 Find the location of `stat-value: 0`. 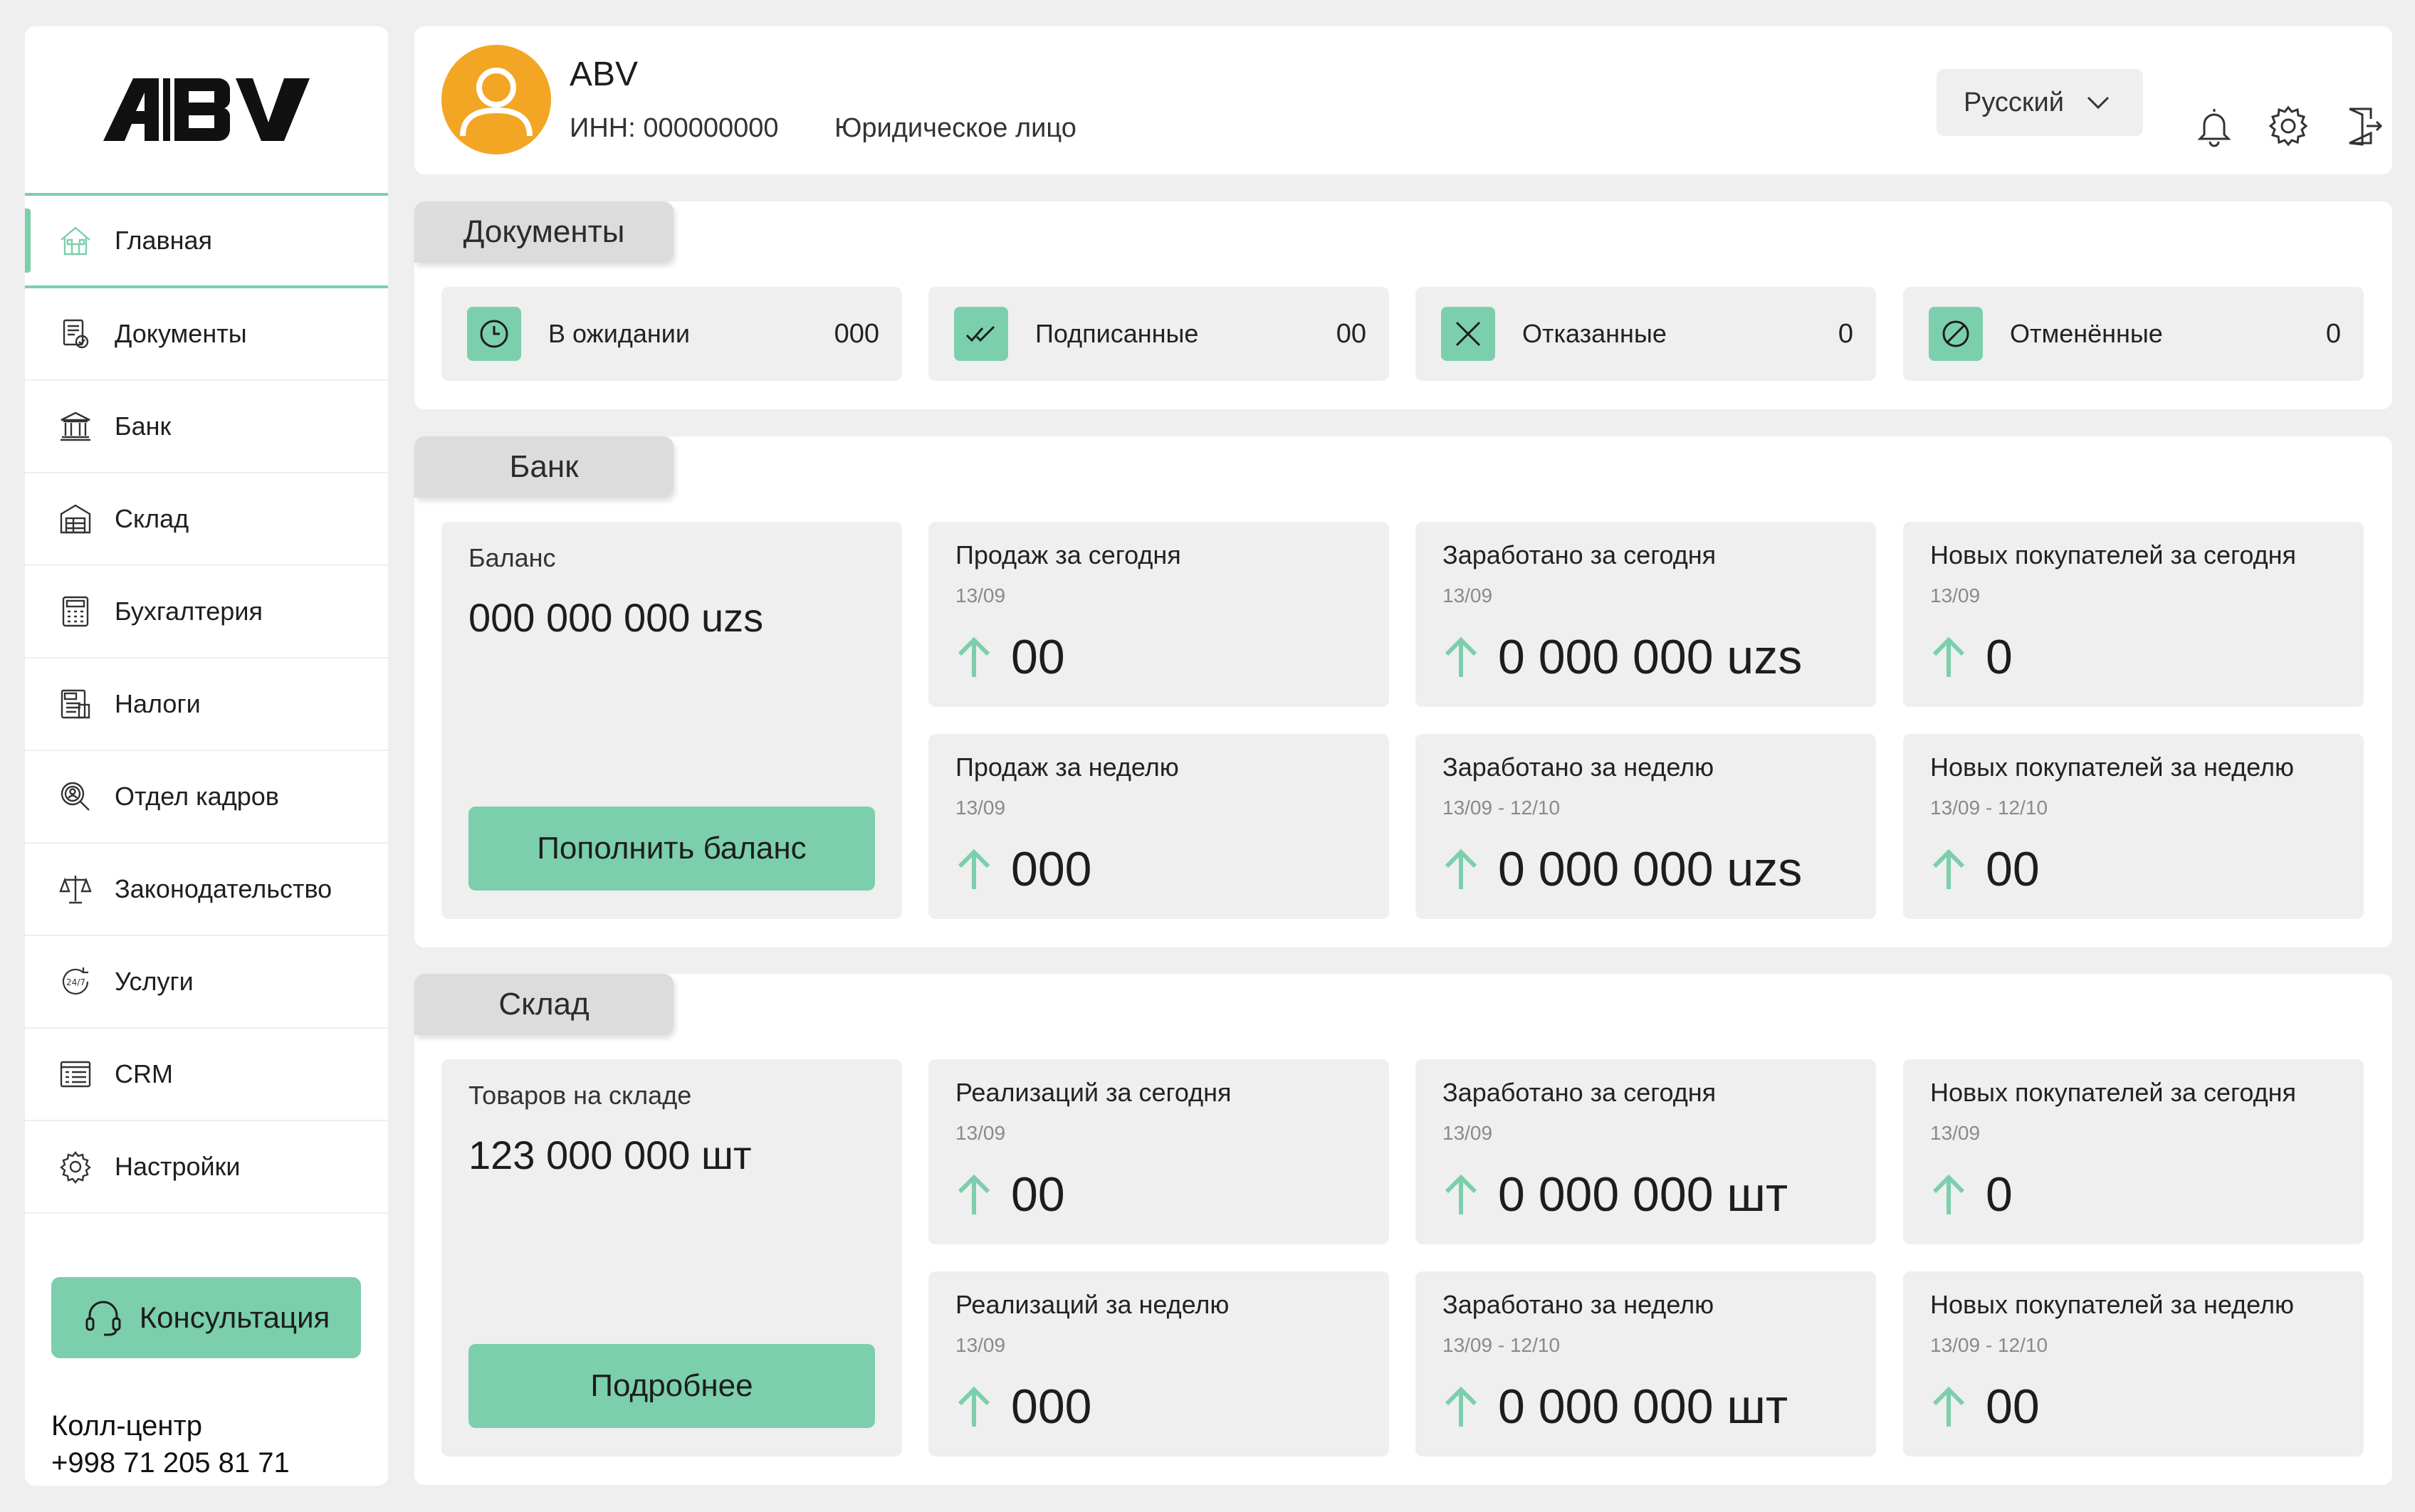

stat-value: 0 is located at coordinates (1999, 657).